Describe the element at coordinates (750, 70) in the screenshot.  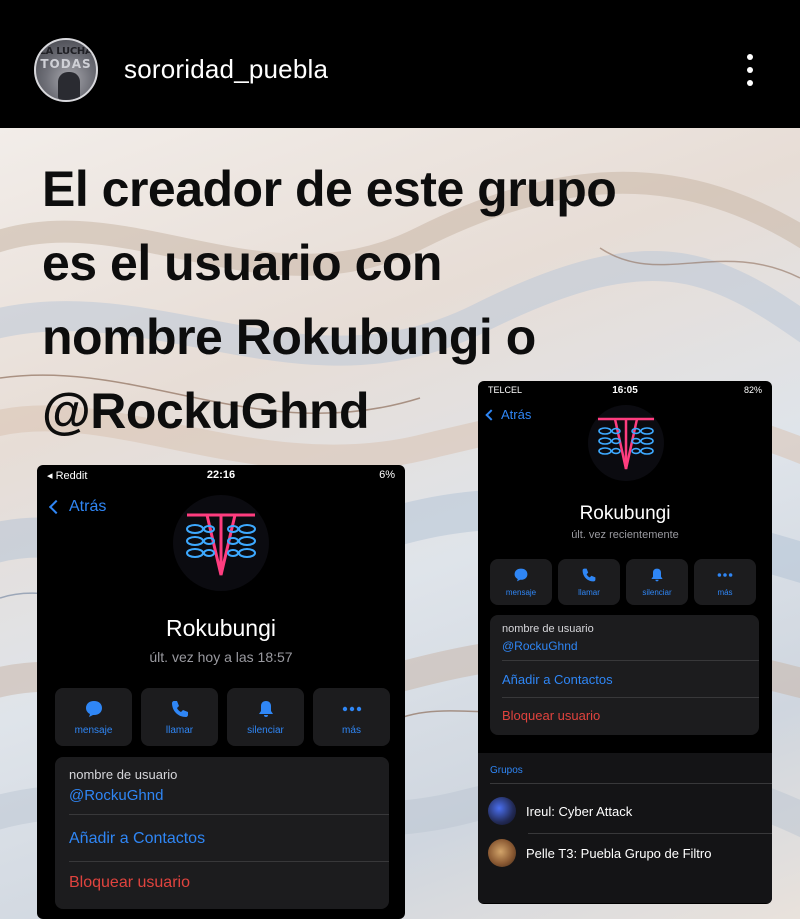
I see `more-options-icon` at that location.